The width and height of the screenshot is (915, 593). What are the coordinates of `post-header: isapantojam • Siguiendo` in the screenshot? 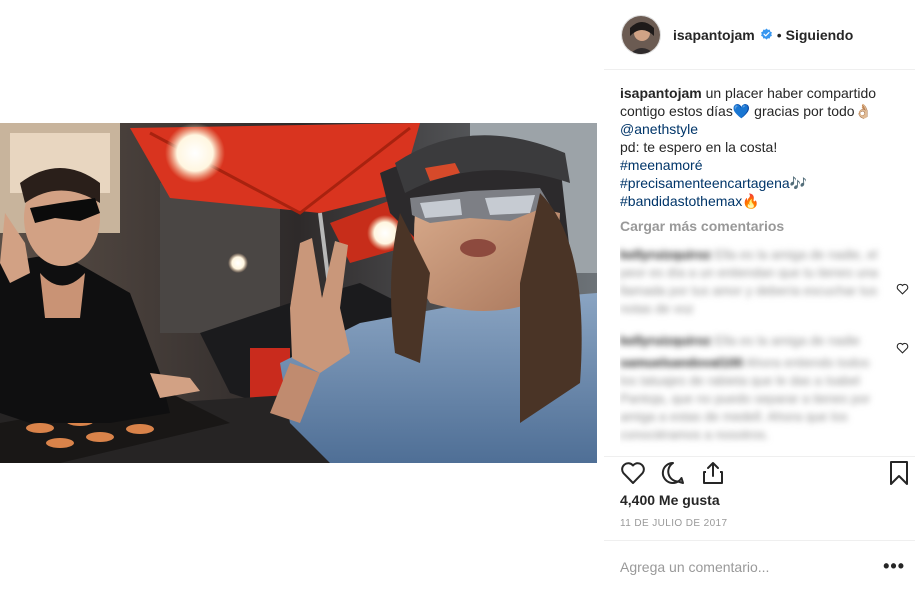 It's located at (759, 35).